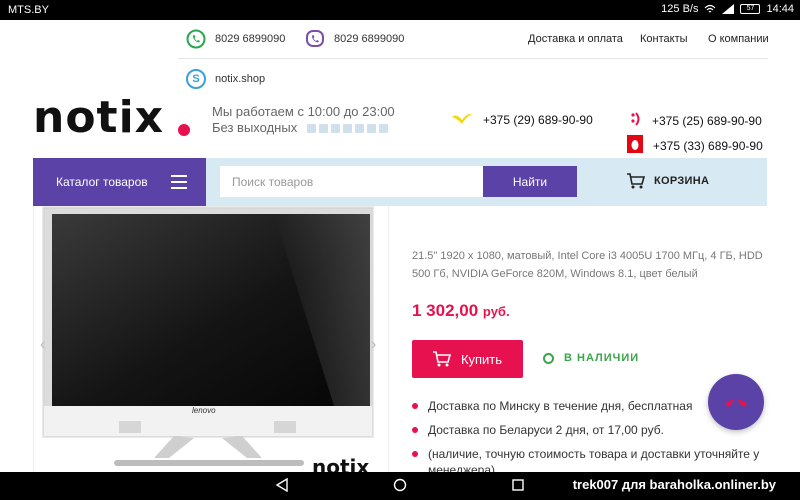  I want to click on phone-velcom-number: +375 (29) 689-90-90, so click(538, 119).